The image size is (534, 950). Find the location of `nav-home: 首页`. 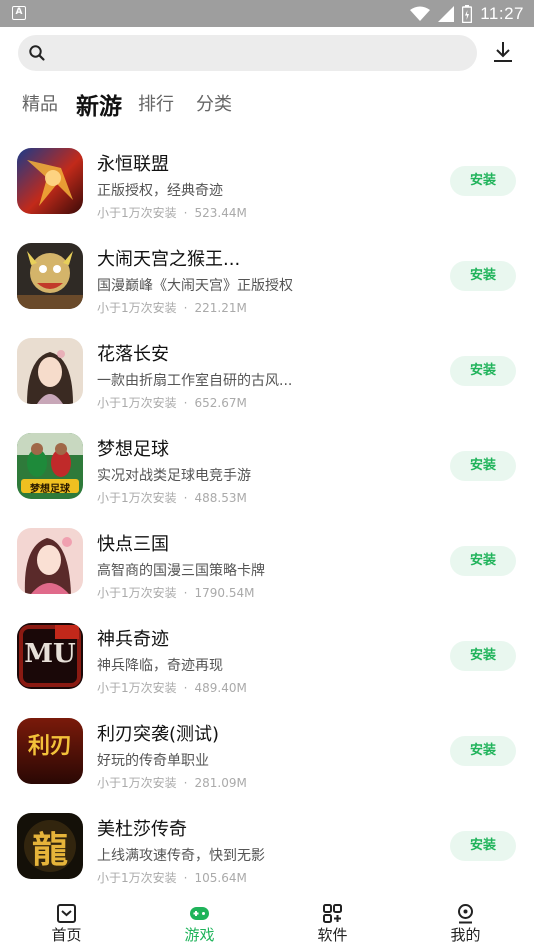

nav-home: 首页 is located at coordinates (66, 922).